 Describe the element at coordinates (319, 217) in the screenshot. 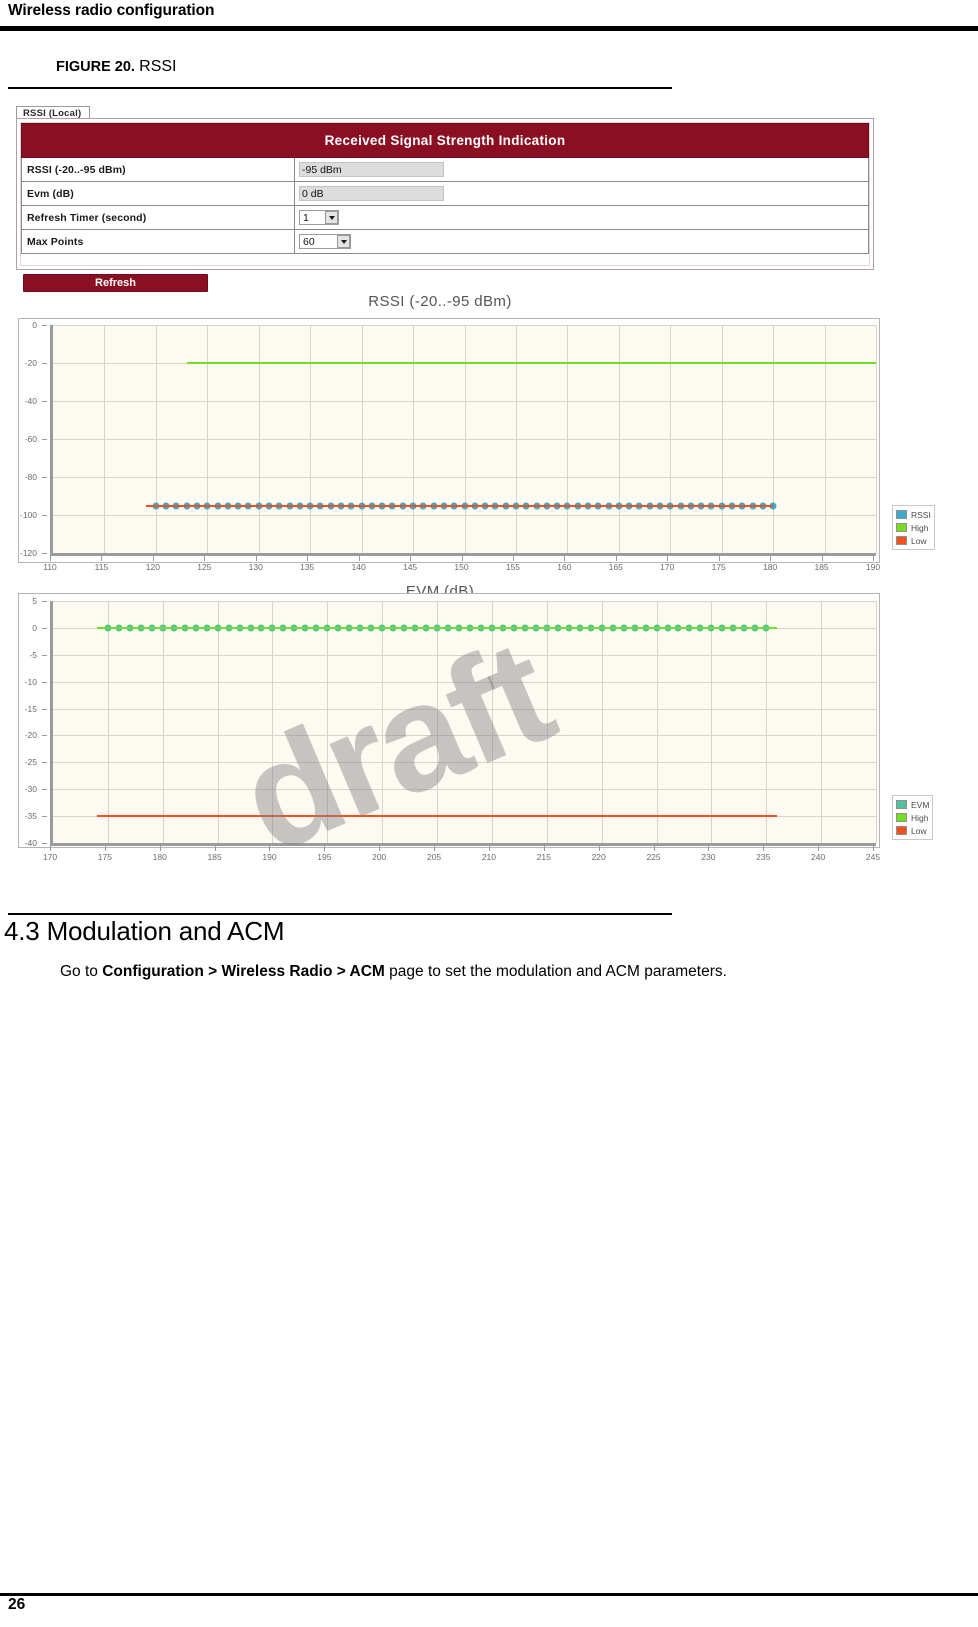

I see `refresh-timer-select: 1` at that location.